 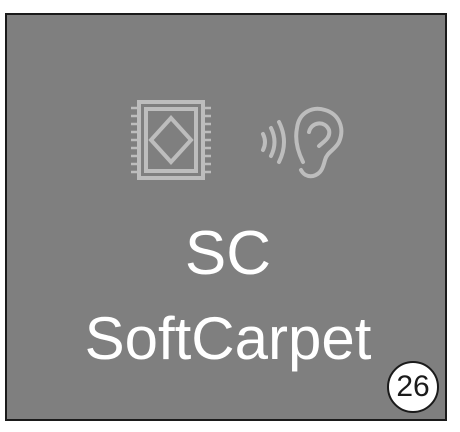 What do you see at coordinates (228, 253) in the screenshot?
I see `mode-code-label: SC` at bounding box center [228, 253].